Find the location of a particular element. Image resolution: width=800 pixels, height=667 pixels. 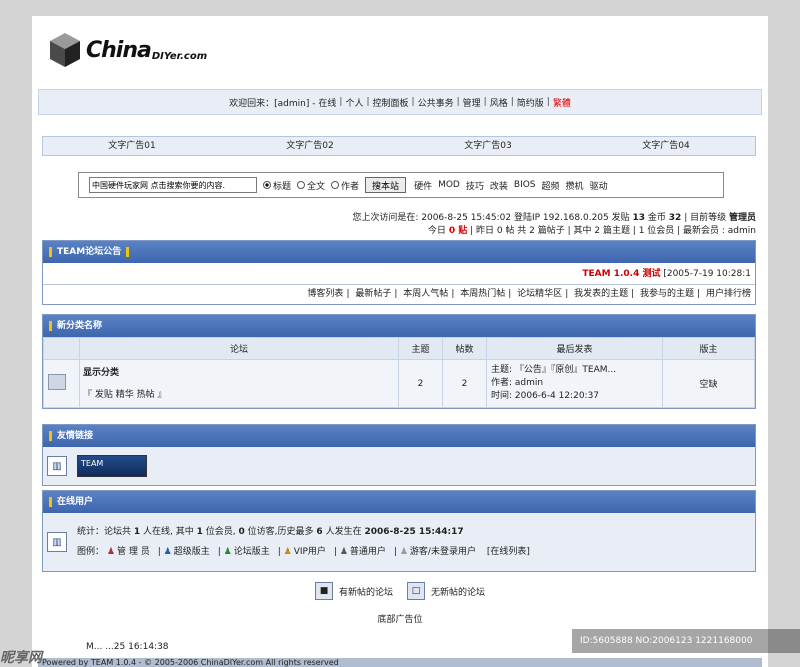

last-post-time: 时间: 2006-6-4 12:20:37 is located at coordinates (545, 396).